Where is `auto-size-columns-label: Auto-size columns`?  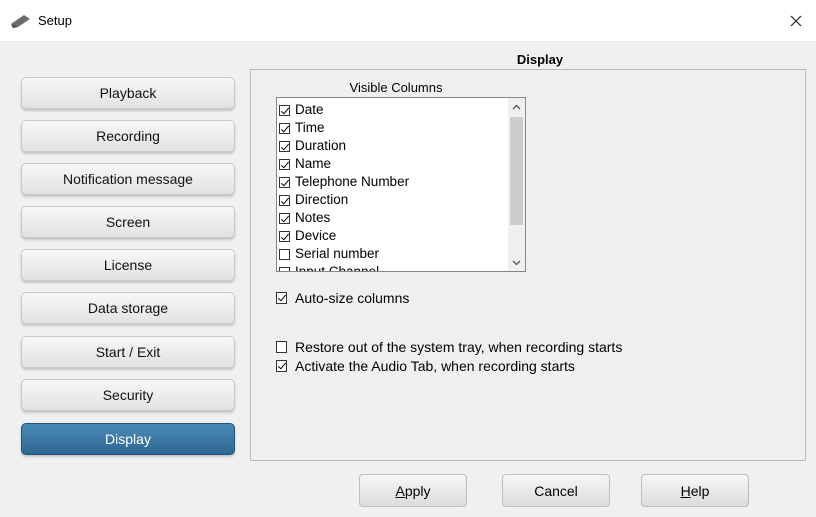 auto-size-columns-label: Auto-size columns is located at coordinates (352, 298).